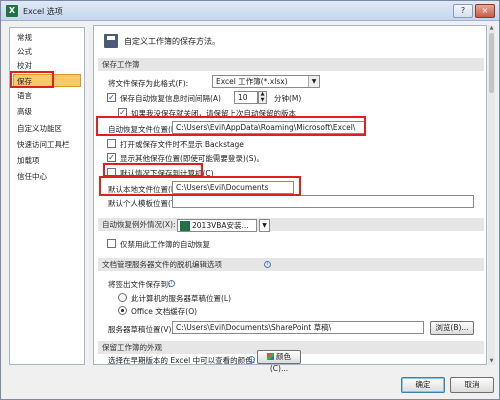 The image size is (500, 400). I want to click on disable-autorecover-checkbox, so click(111, 243).